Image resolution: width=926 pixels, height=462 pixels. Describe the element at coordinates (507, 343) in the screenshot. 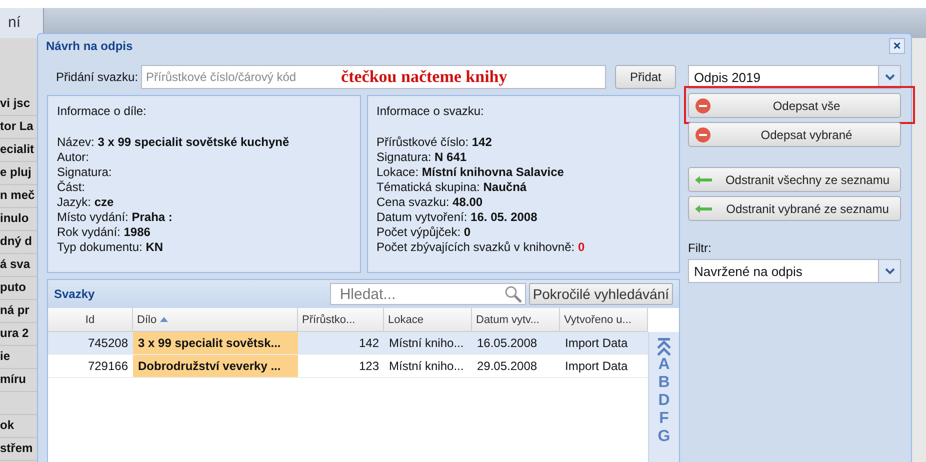

I see `table-cell-text: 16.05.2008` at that location.